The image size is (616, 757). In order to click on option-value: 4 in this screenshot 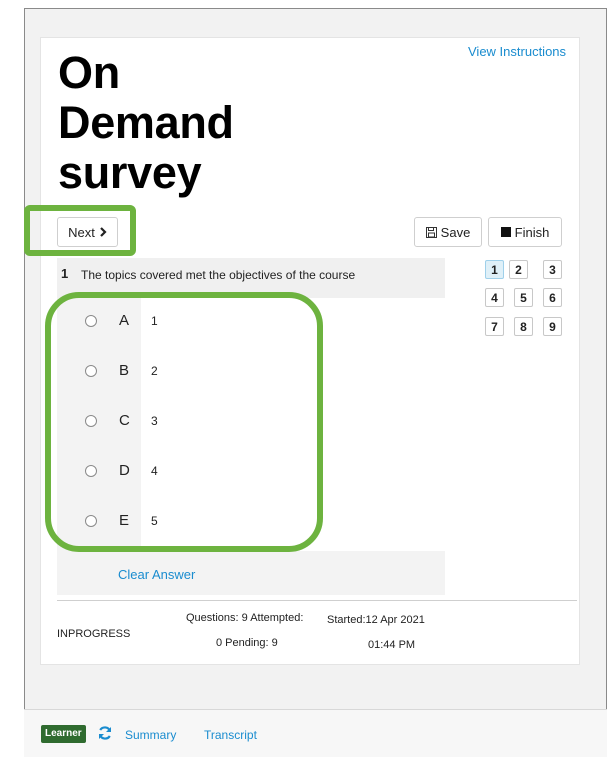, I will do `click(154, 471)`.